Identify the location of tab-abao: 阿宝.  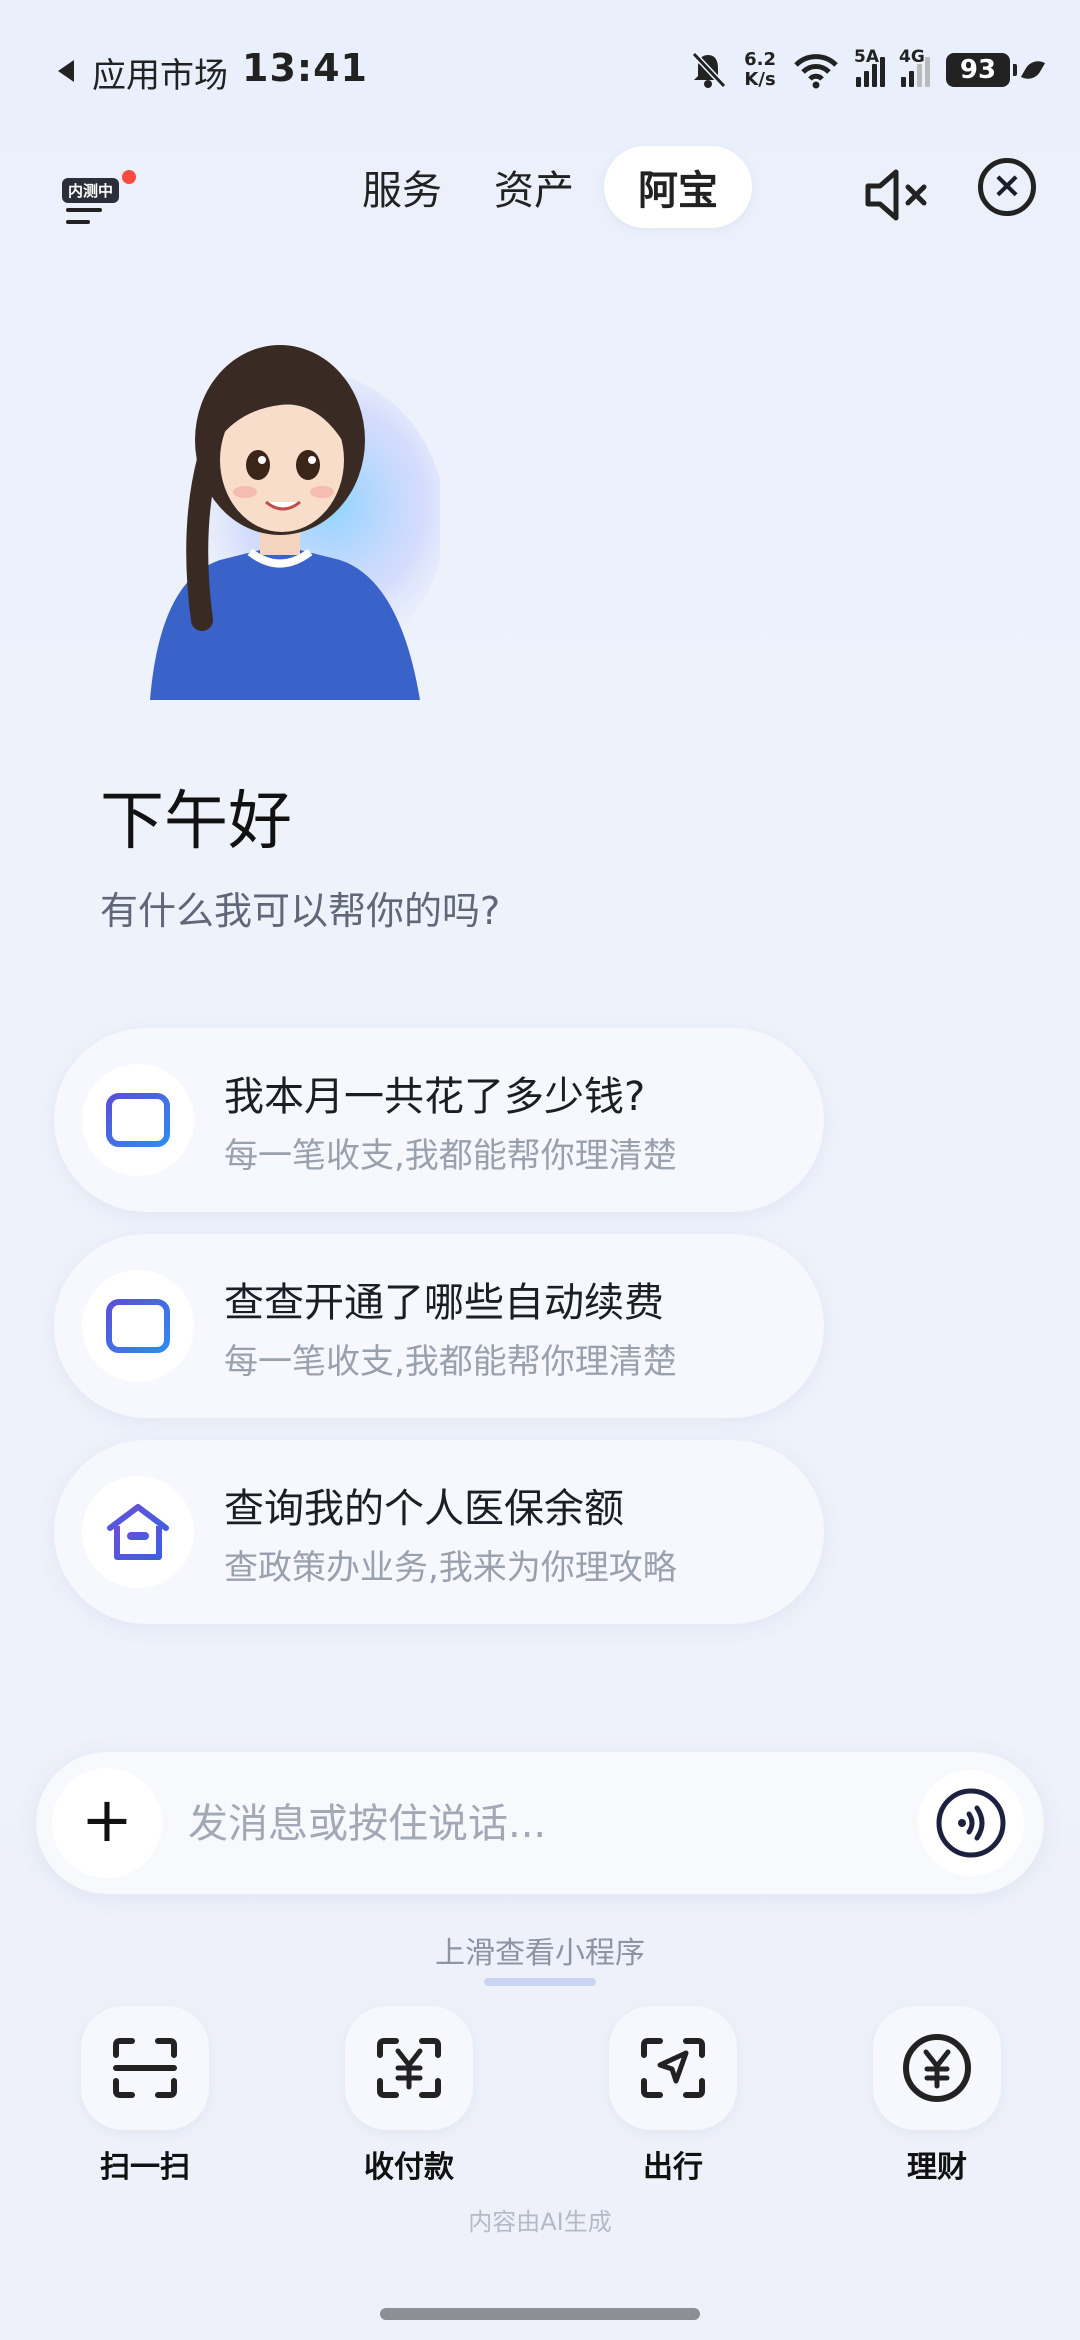
(678, 187).